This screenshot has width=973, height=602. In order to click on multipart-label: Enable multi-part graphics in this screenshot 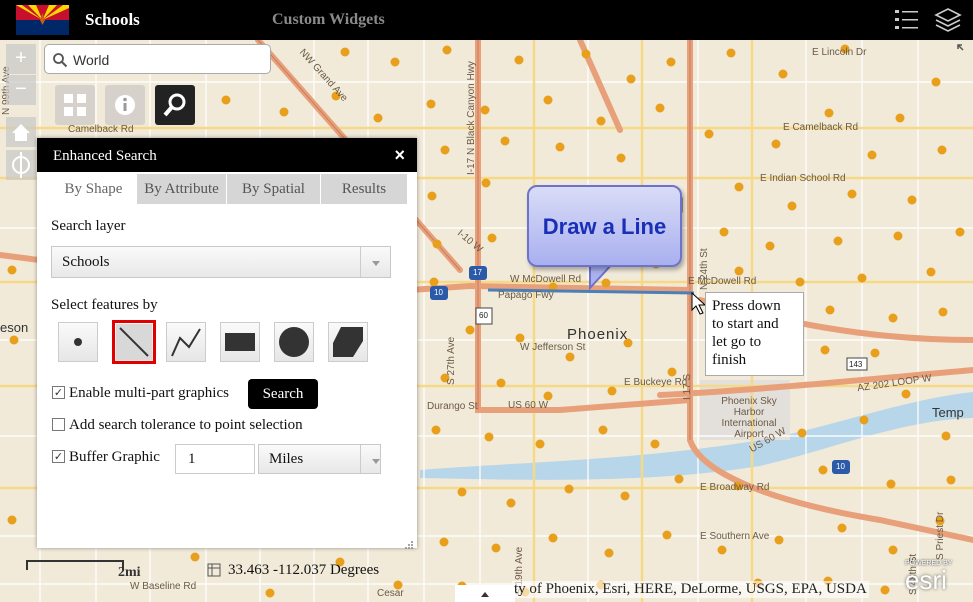, I will do `click(149, 393)`.